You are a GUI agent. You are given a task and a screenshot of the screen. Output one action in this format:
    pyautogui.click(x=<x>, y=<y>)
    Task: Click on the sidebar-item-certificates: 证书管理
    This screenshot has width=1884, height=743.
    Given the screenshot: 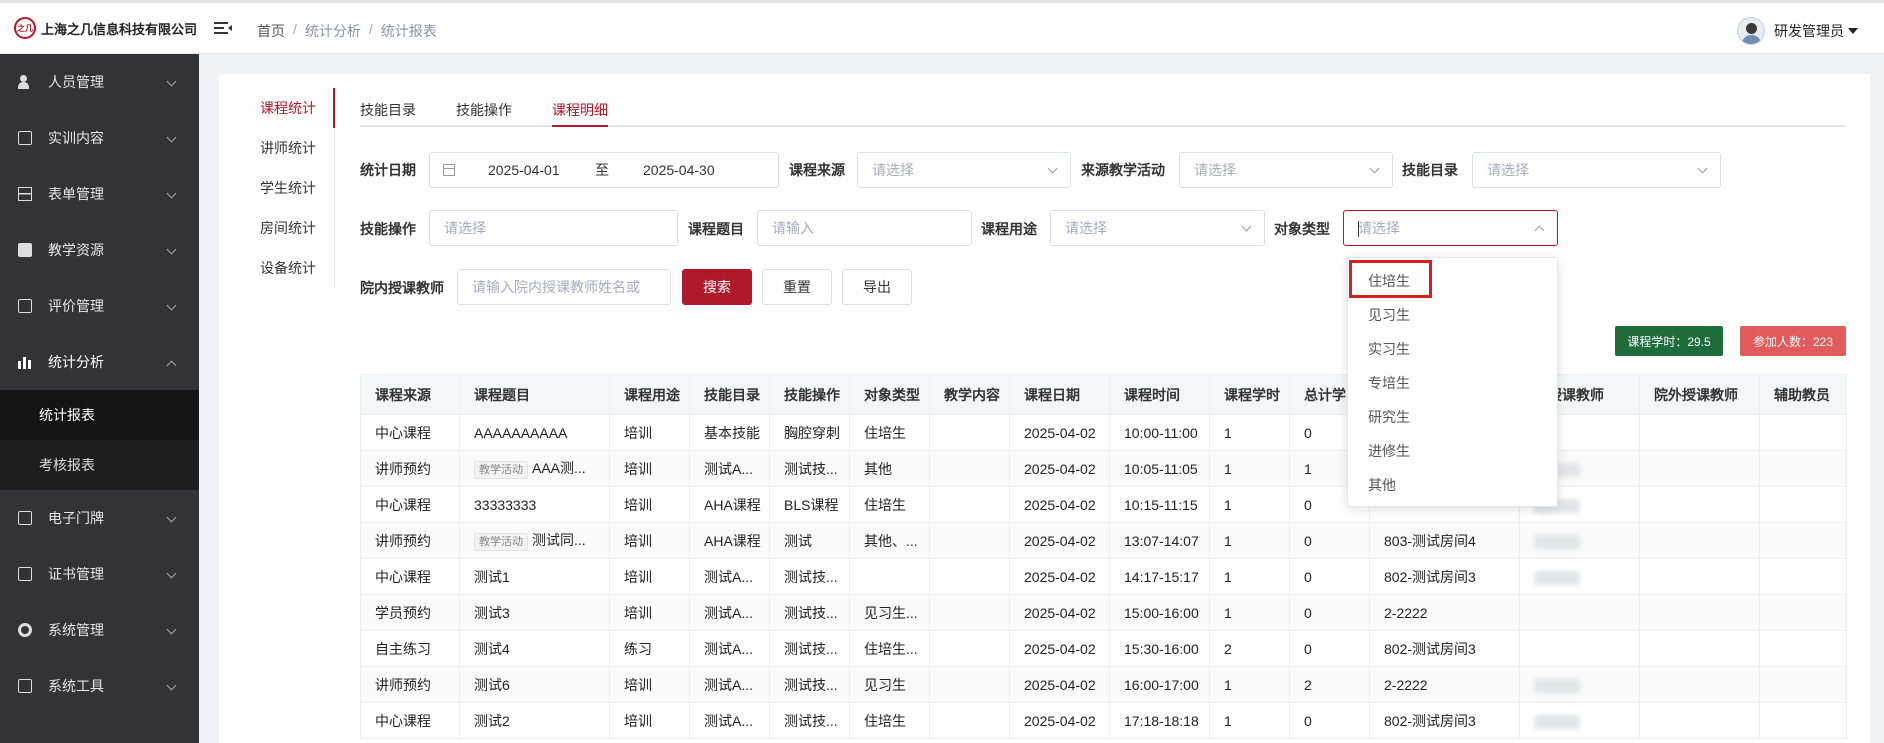 What is the action you would take?
    pyautogui.click(x=99, y=574)
    